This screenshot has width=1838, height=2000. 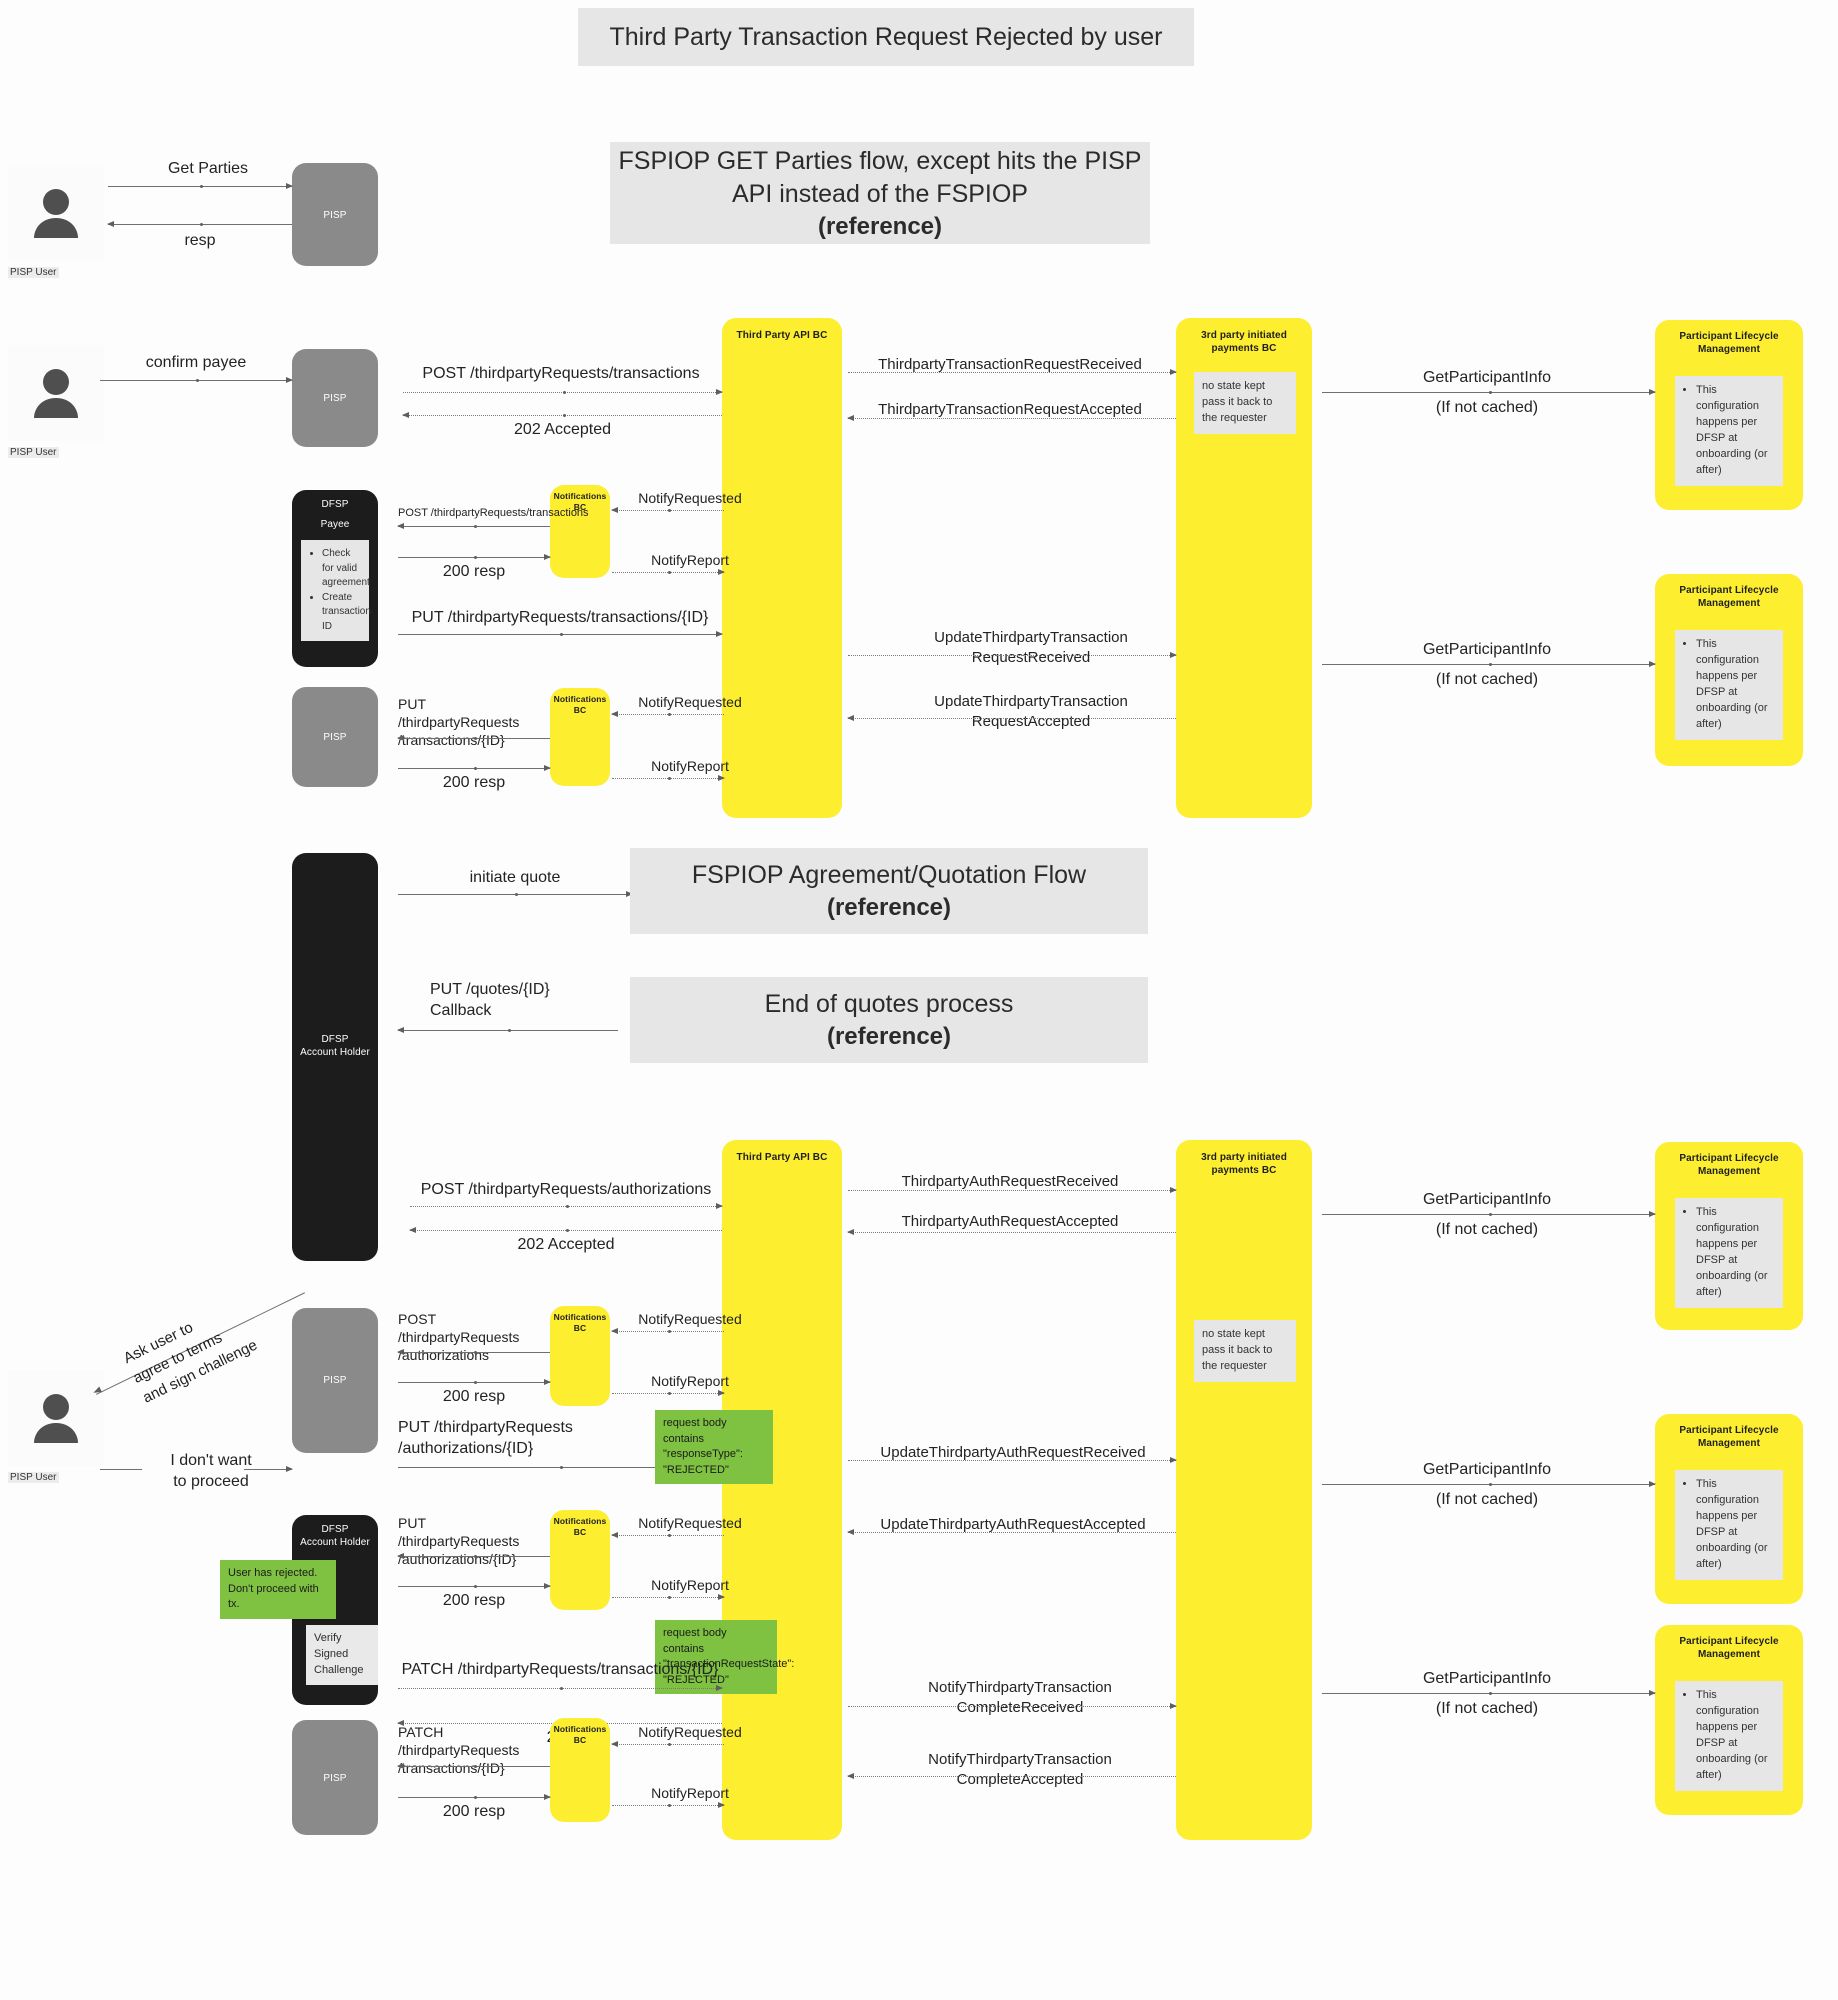 I want to click on label-line-2: /transactions/{ID}, so click(x=451, y=1768).